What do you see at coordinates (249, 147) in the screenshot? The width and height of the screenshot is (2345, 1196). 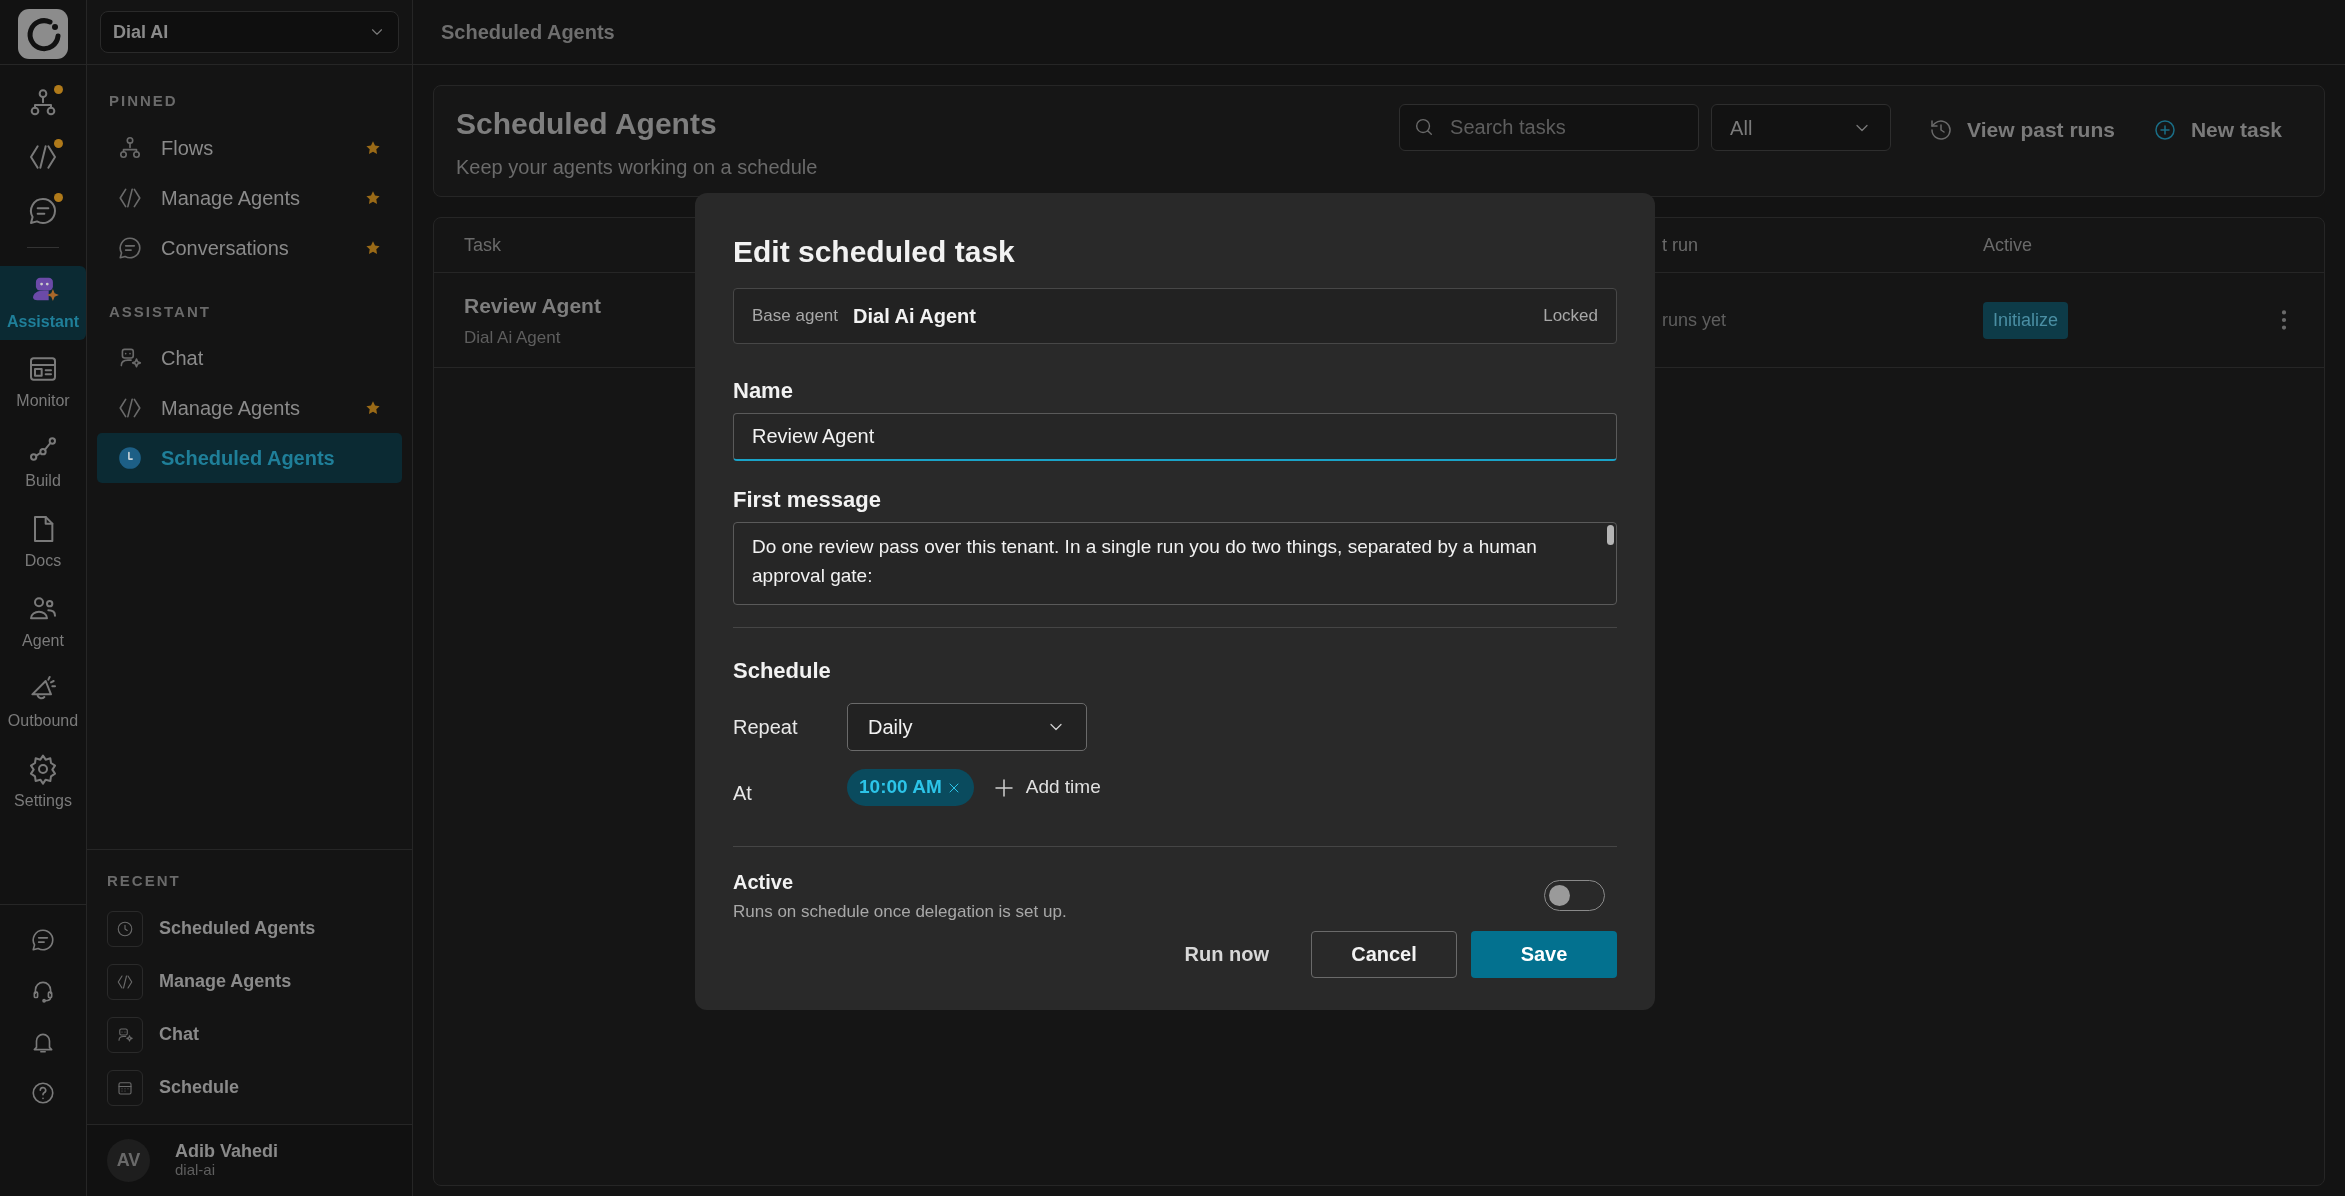 I see `sidebar-item: Flows` at bounding box center [249, 147].